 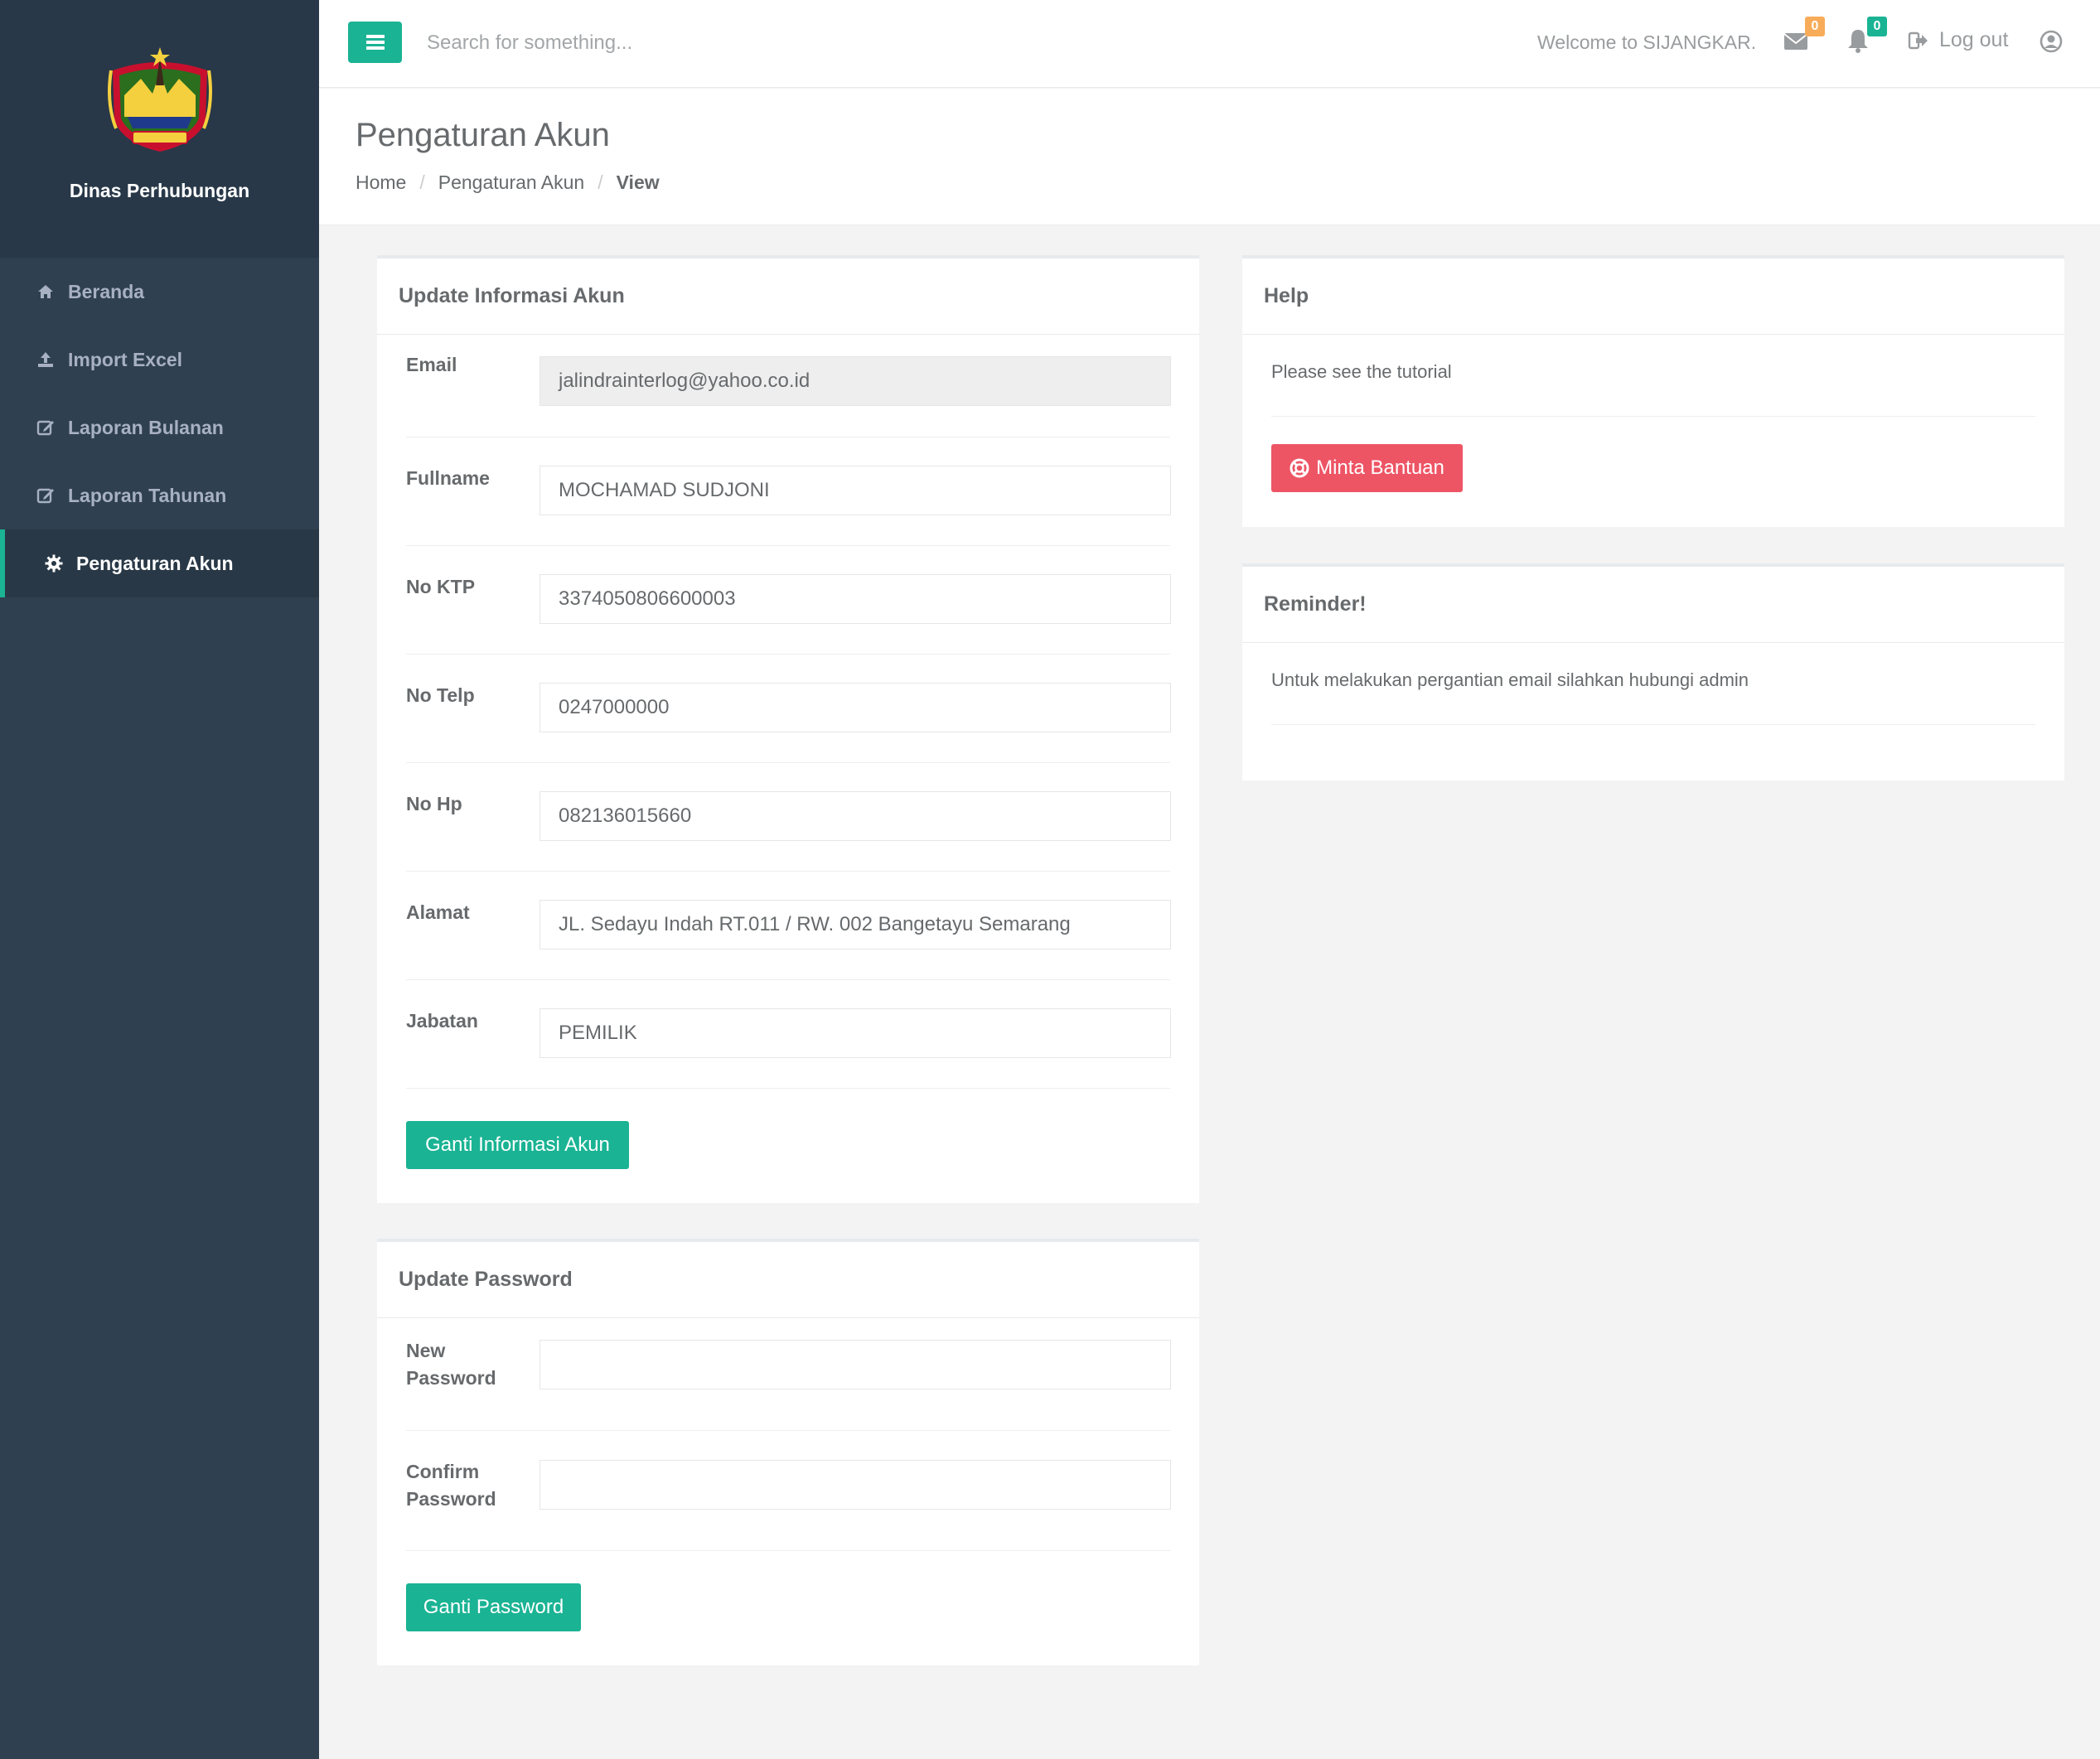 What do you see at coordinates (856, 599) in the screenshot?
I see `no-ktp-field: 3374050806600003` at bounding box center [856, 599].